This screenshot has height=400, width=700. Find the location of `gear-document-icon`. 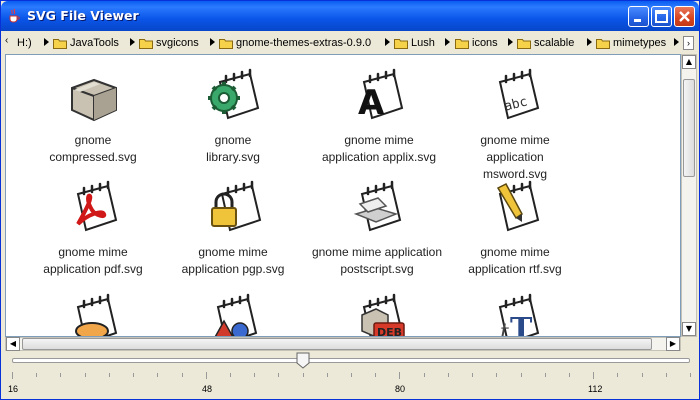

gear-document-icon is located at coordinates (234, 94).